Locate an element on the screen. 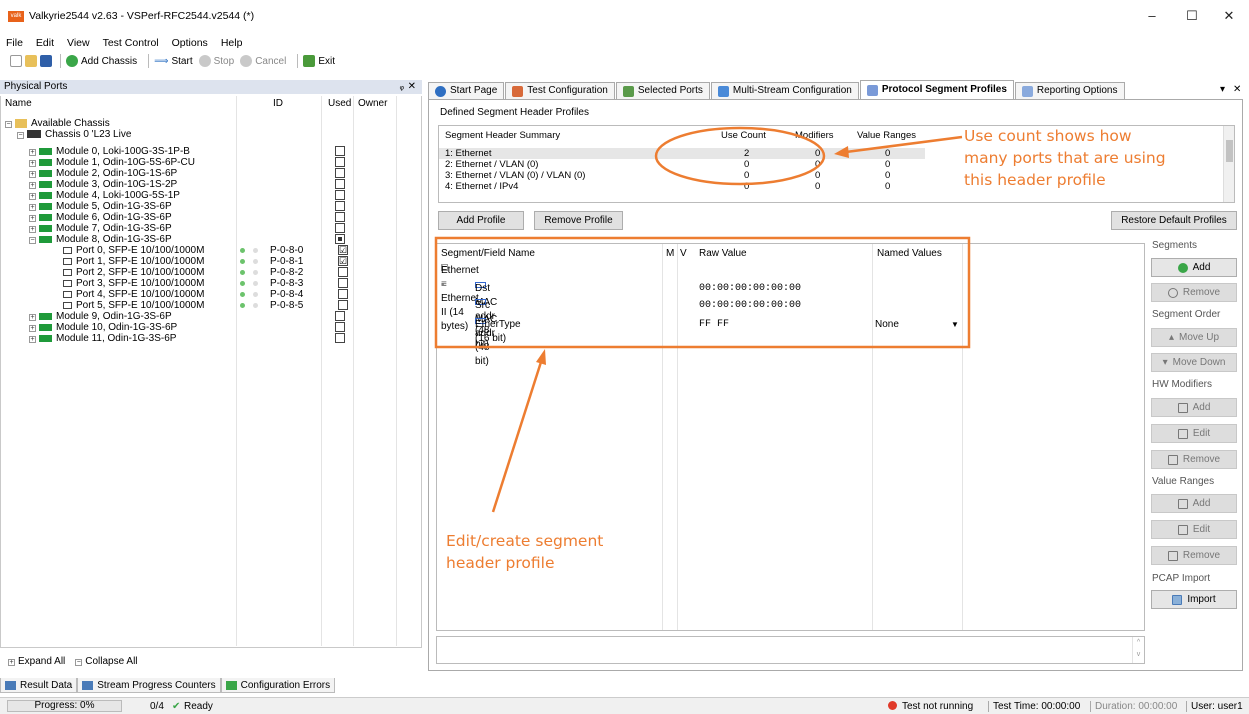  edit-arrowhead is located at coordinates (541, 357).